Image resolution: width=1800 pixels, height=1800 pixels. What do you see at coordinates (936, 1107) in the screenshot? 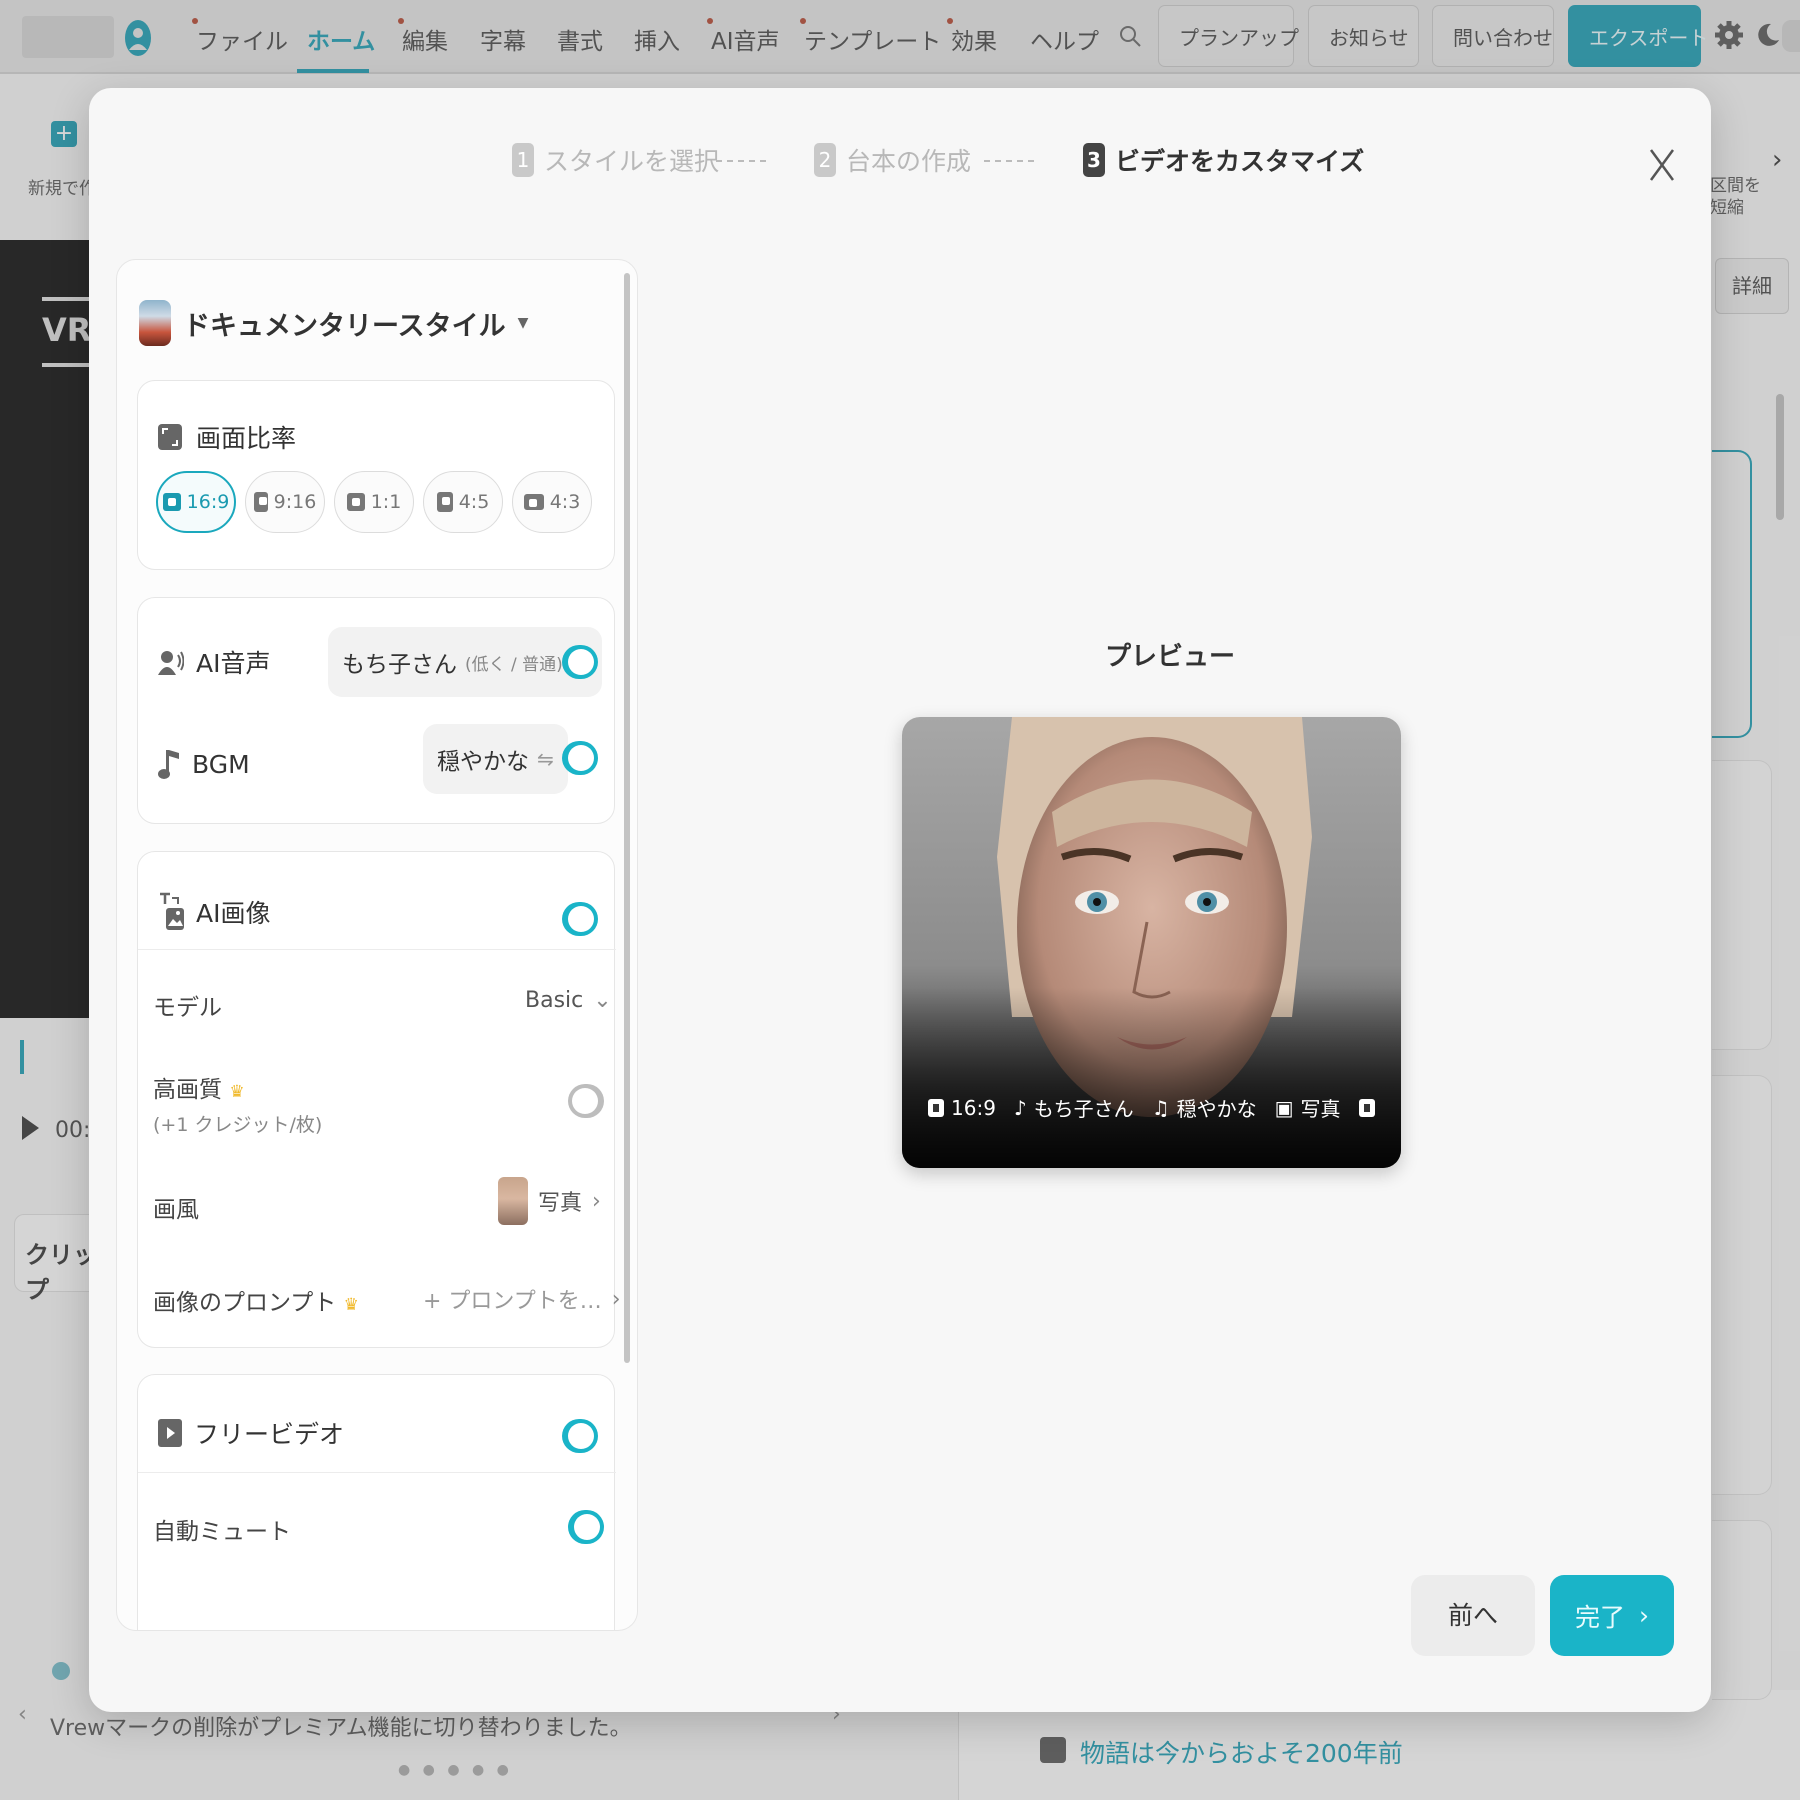
I see `landscape-icon` at bounding box center [936, 1107].